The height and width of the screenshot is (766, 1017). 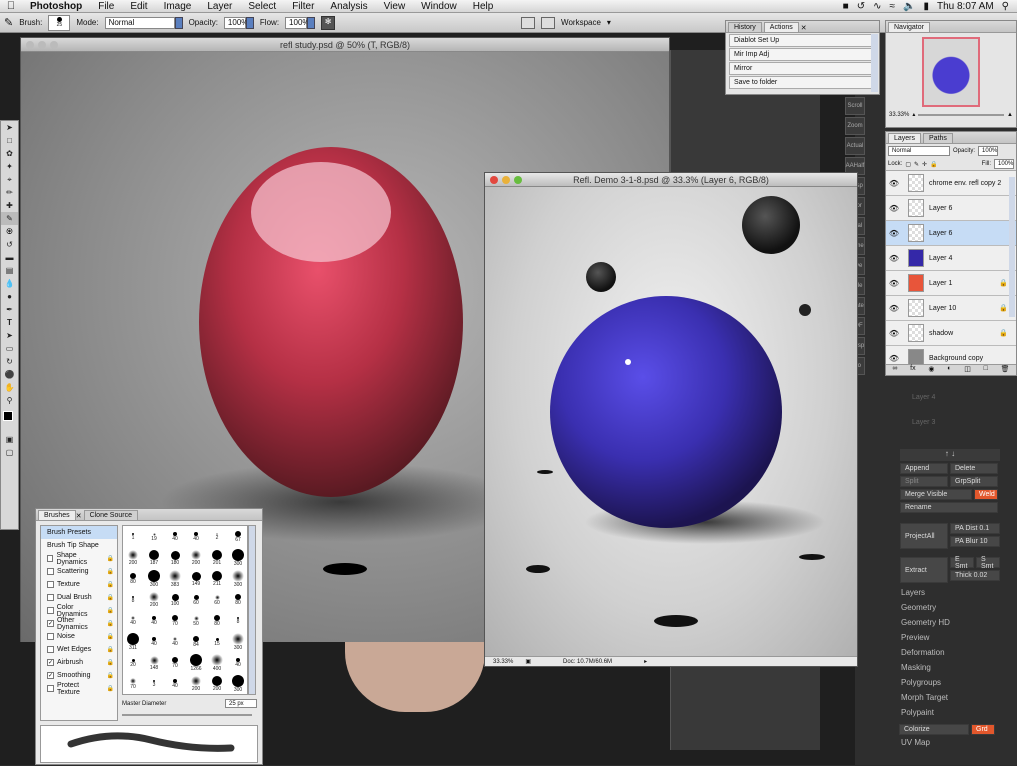 I want to click on brush-preset: 148, so click(x=154, y=662).